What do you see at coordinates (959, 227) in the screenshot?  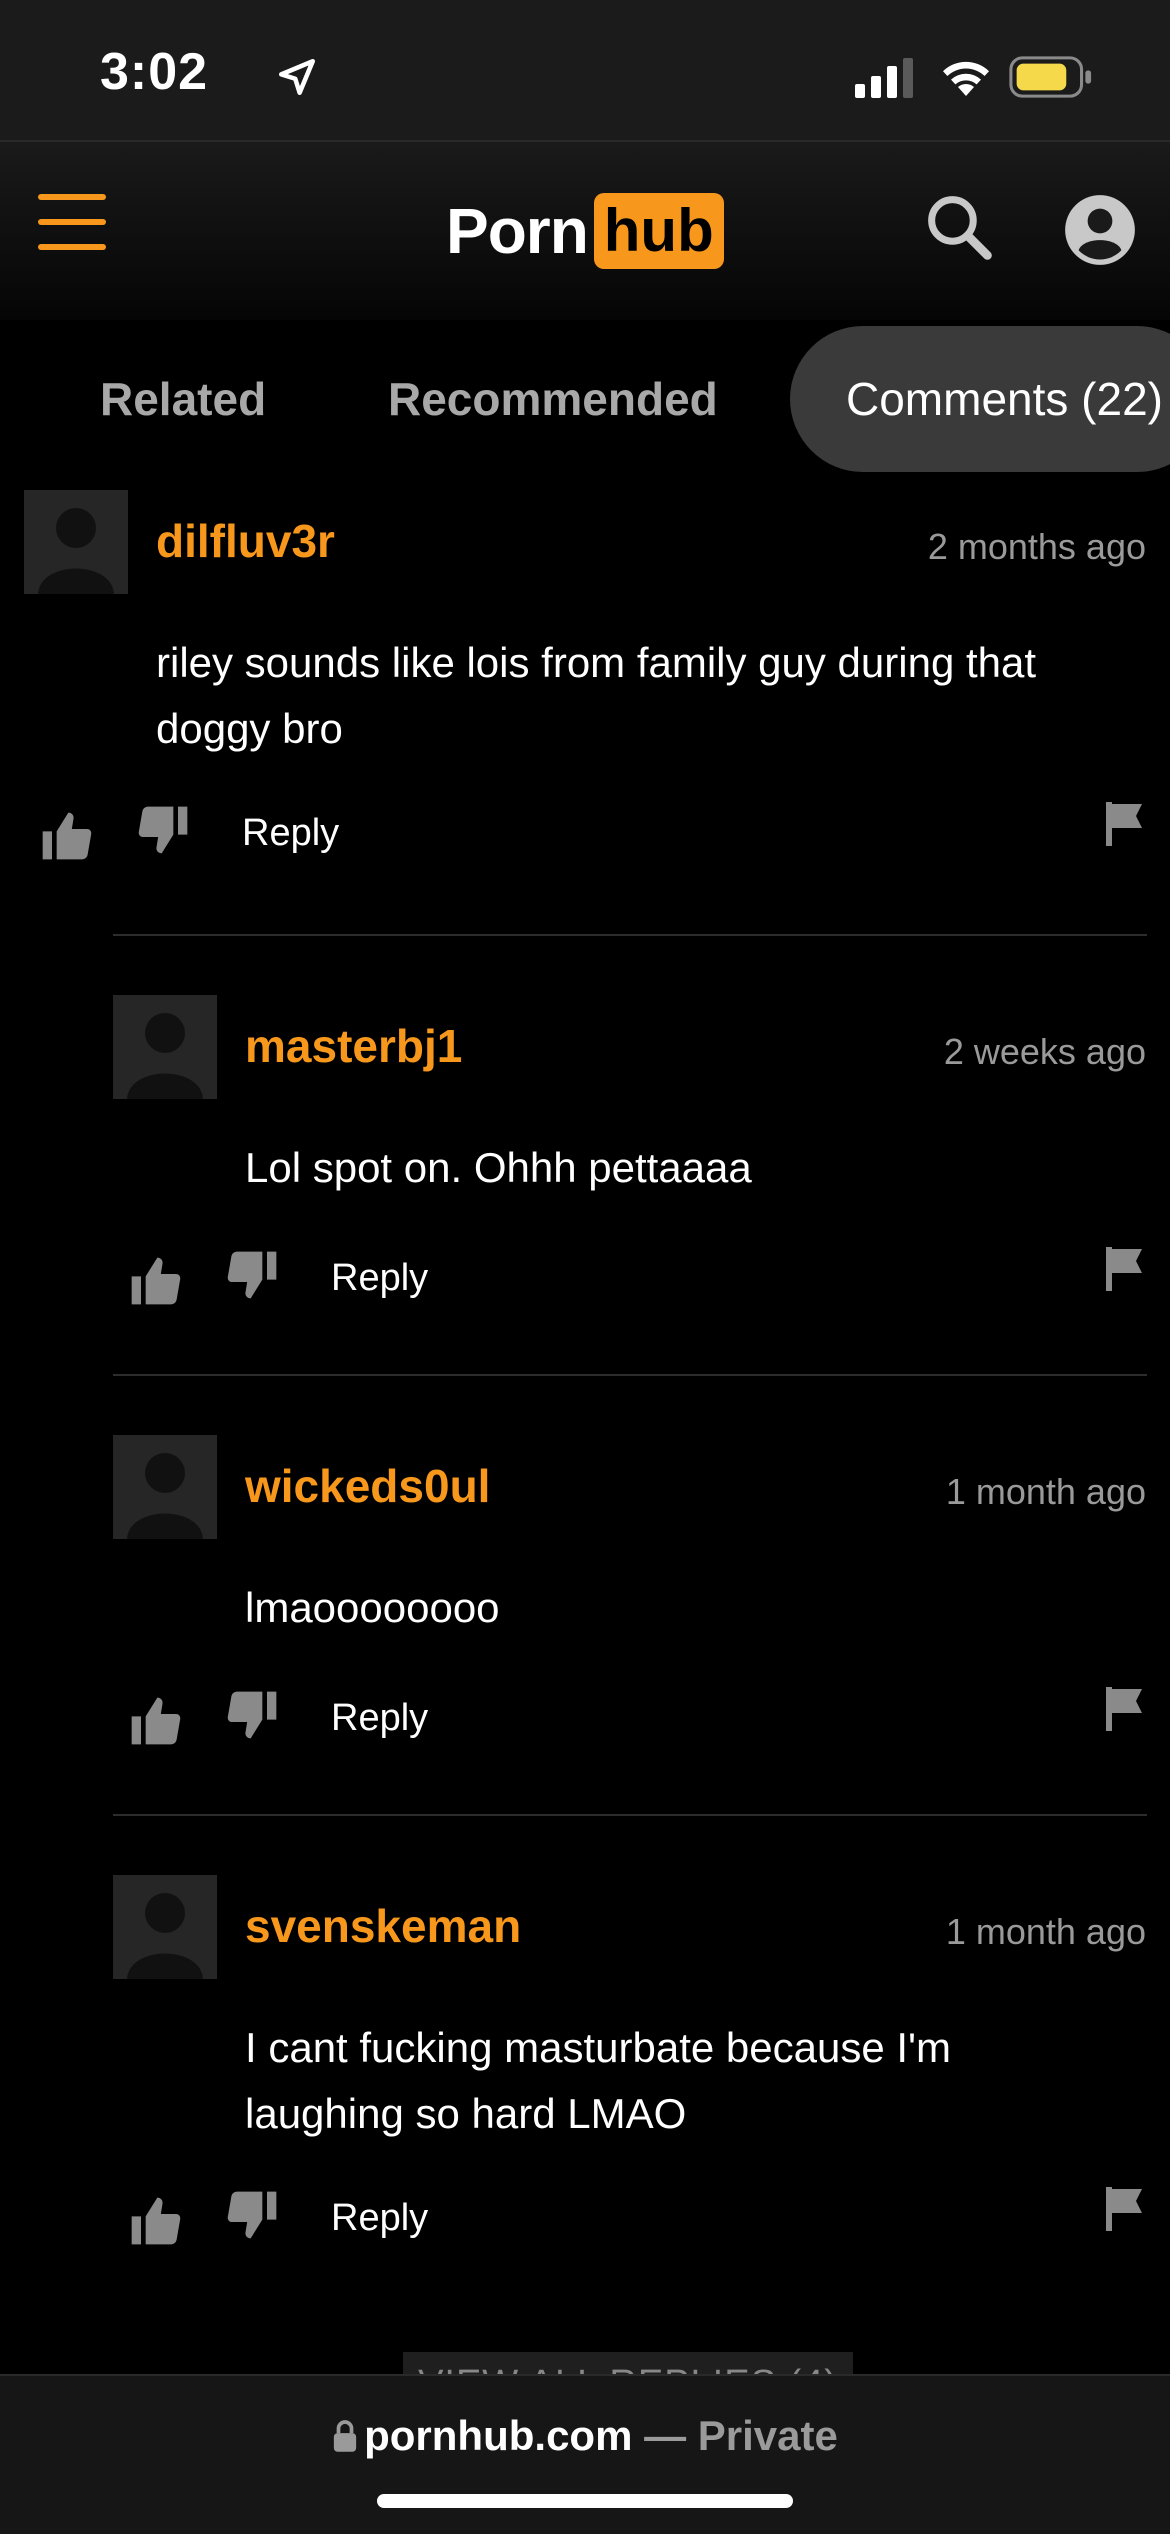 I see `search-icon` at bounding box center [959, 227].